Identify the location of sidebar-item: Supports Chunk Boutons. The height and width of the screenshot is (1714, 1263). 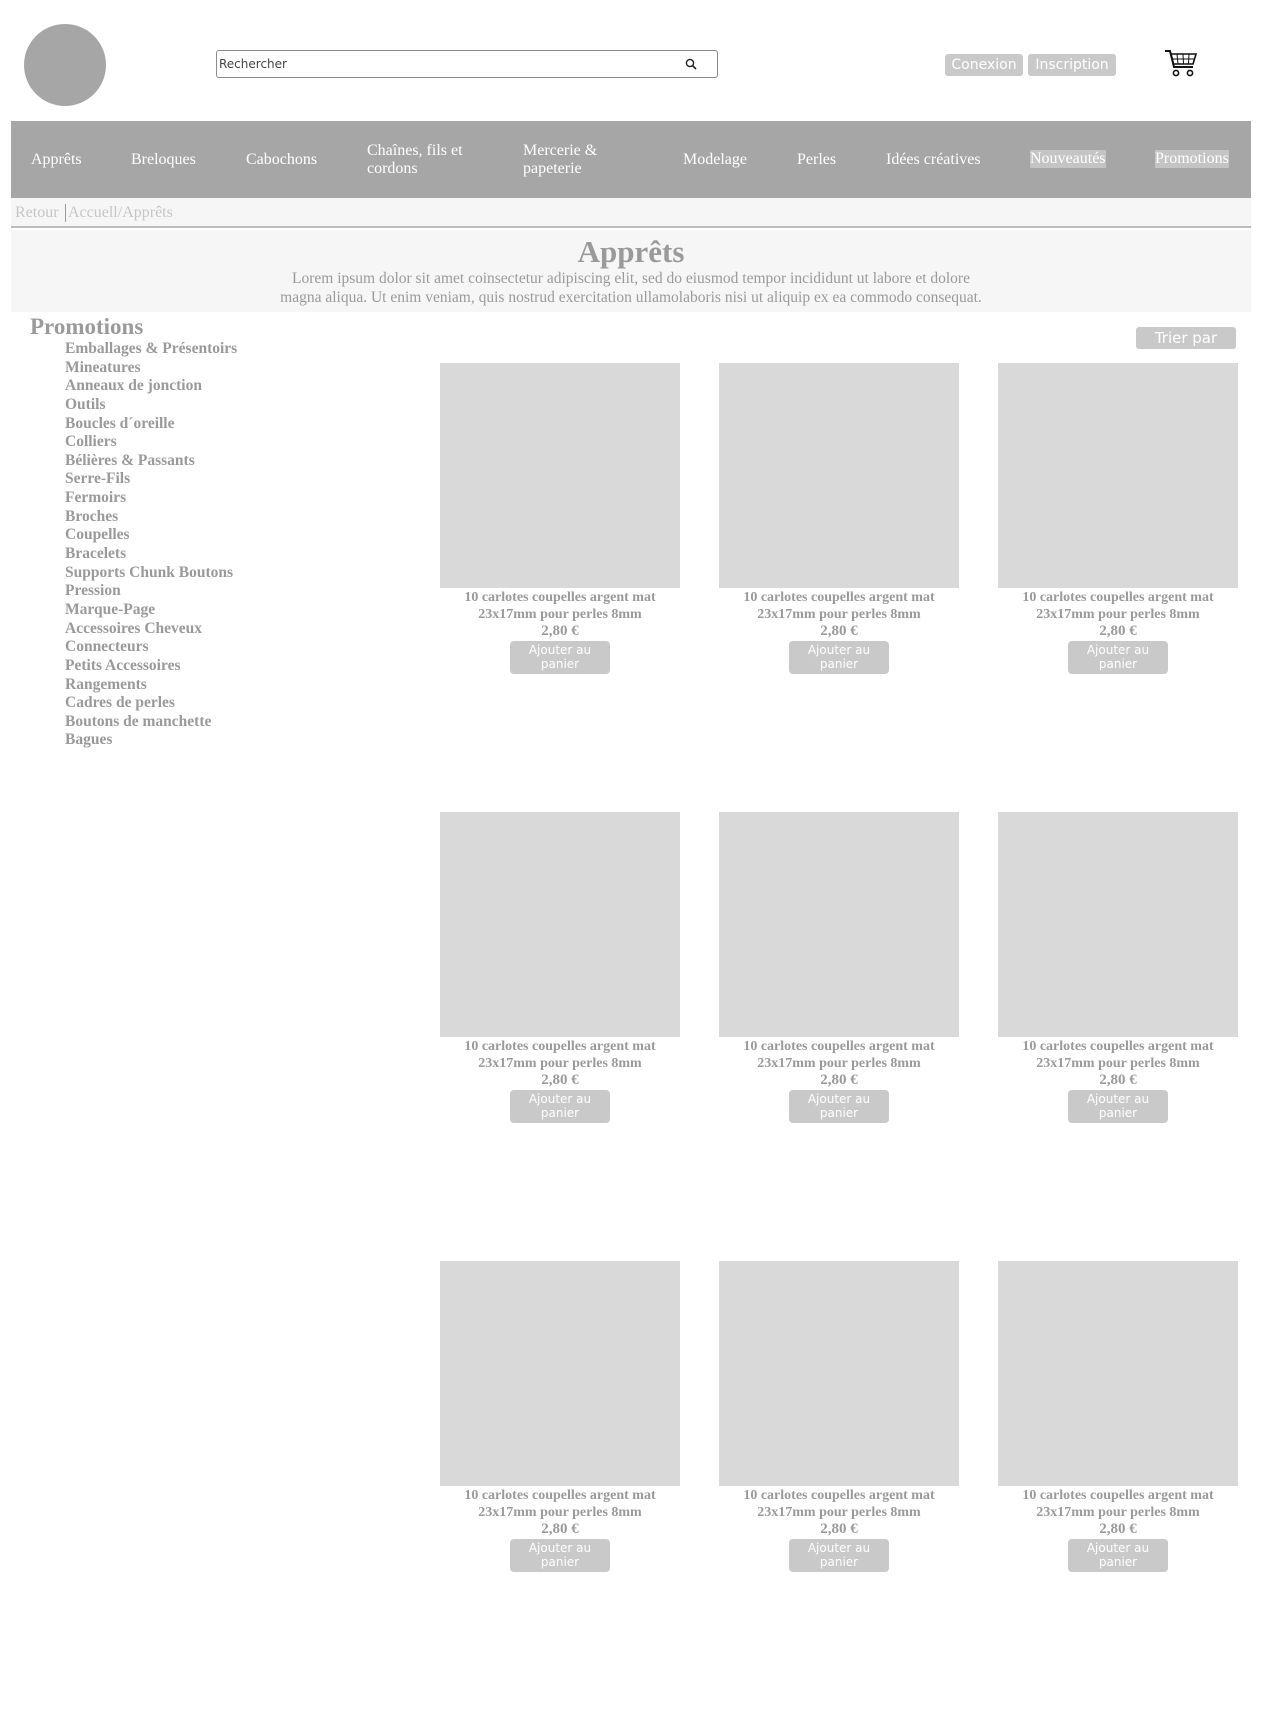
(151, 573).